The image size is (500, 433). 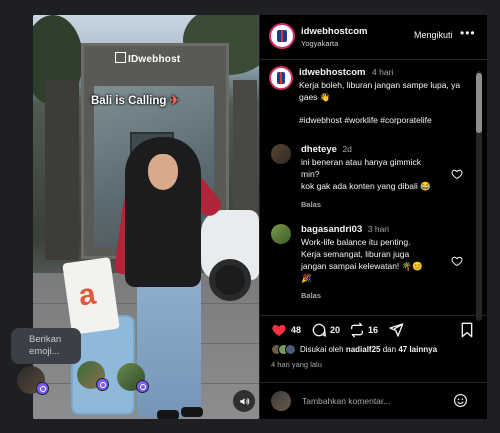 I want to click on comment-time: 2d, so click(x=347, y=149).